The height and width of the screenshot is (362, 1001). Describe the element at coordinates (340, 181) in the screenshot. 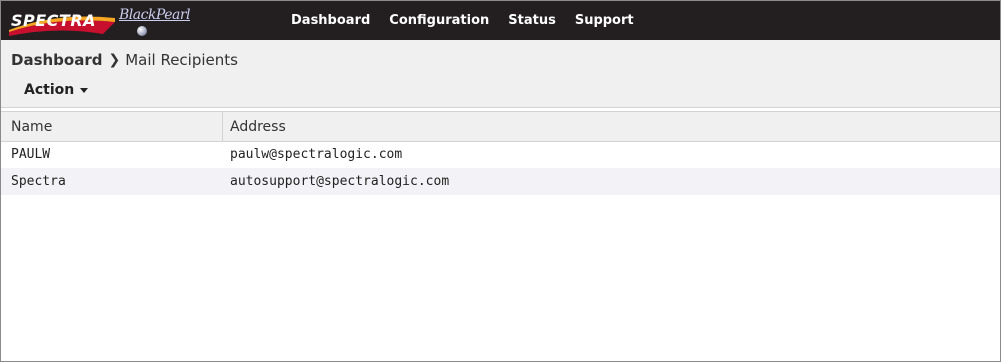

I see `cell-address: autosupport@spectralogic.com` at that location.